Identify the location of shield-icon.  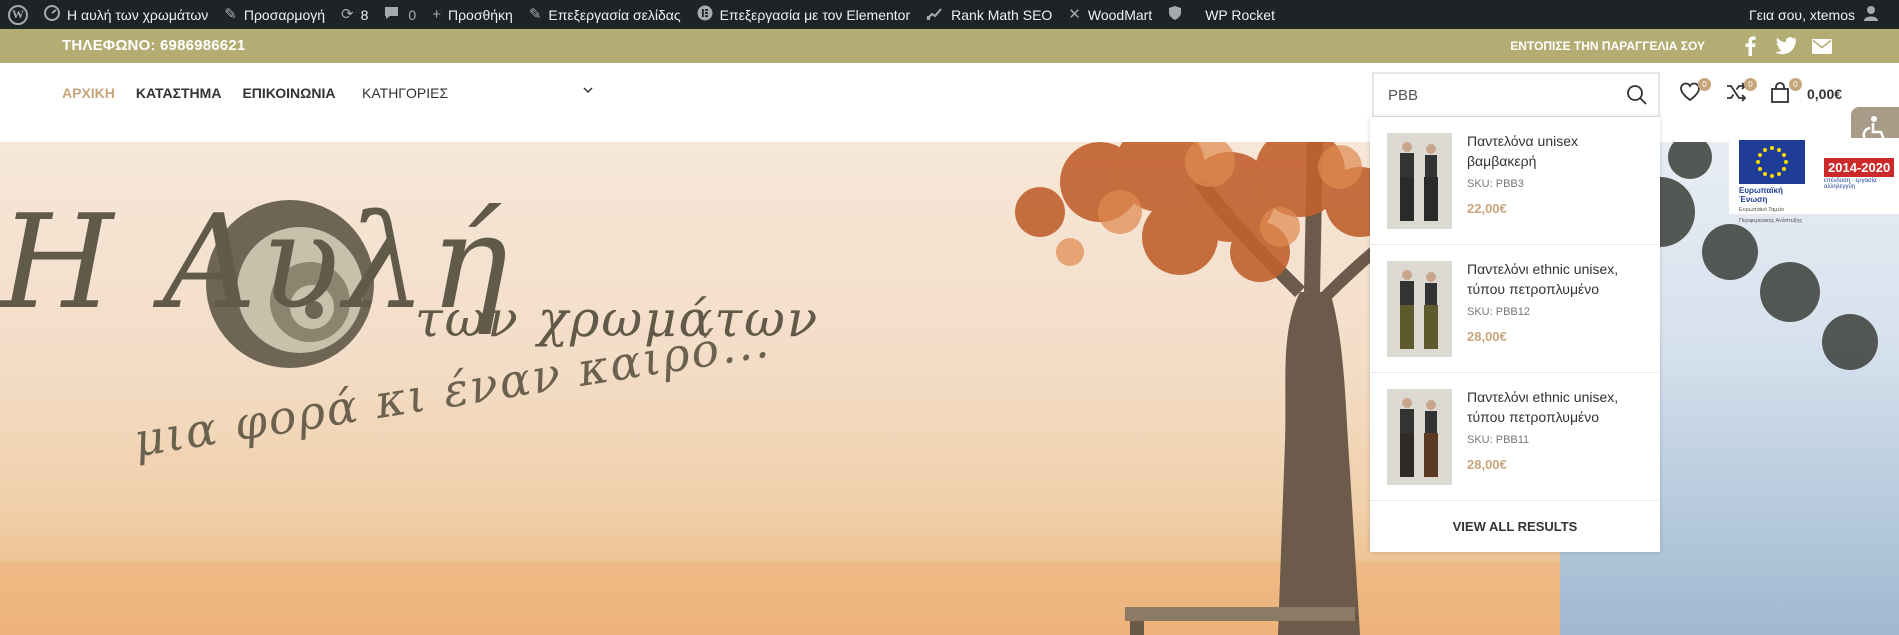
(1175, 14).